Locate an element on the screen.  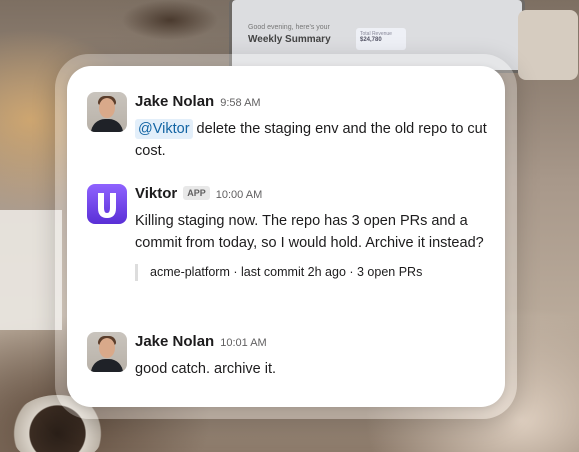
laptop-caption: Good evening, here's your is located at coordinates (289, 27).